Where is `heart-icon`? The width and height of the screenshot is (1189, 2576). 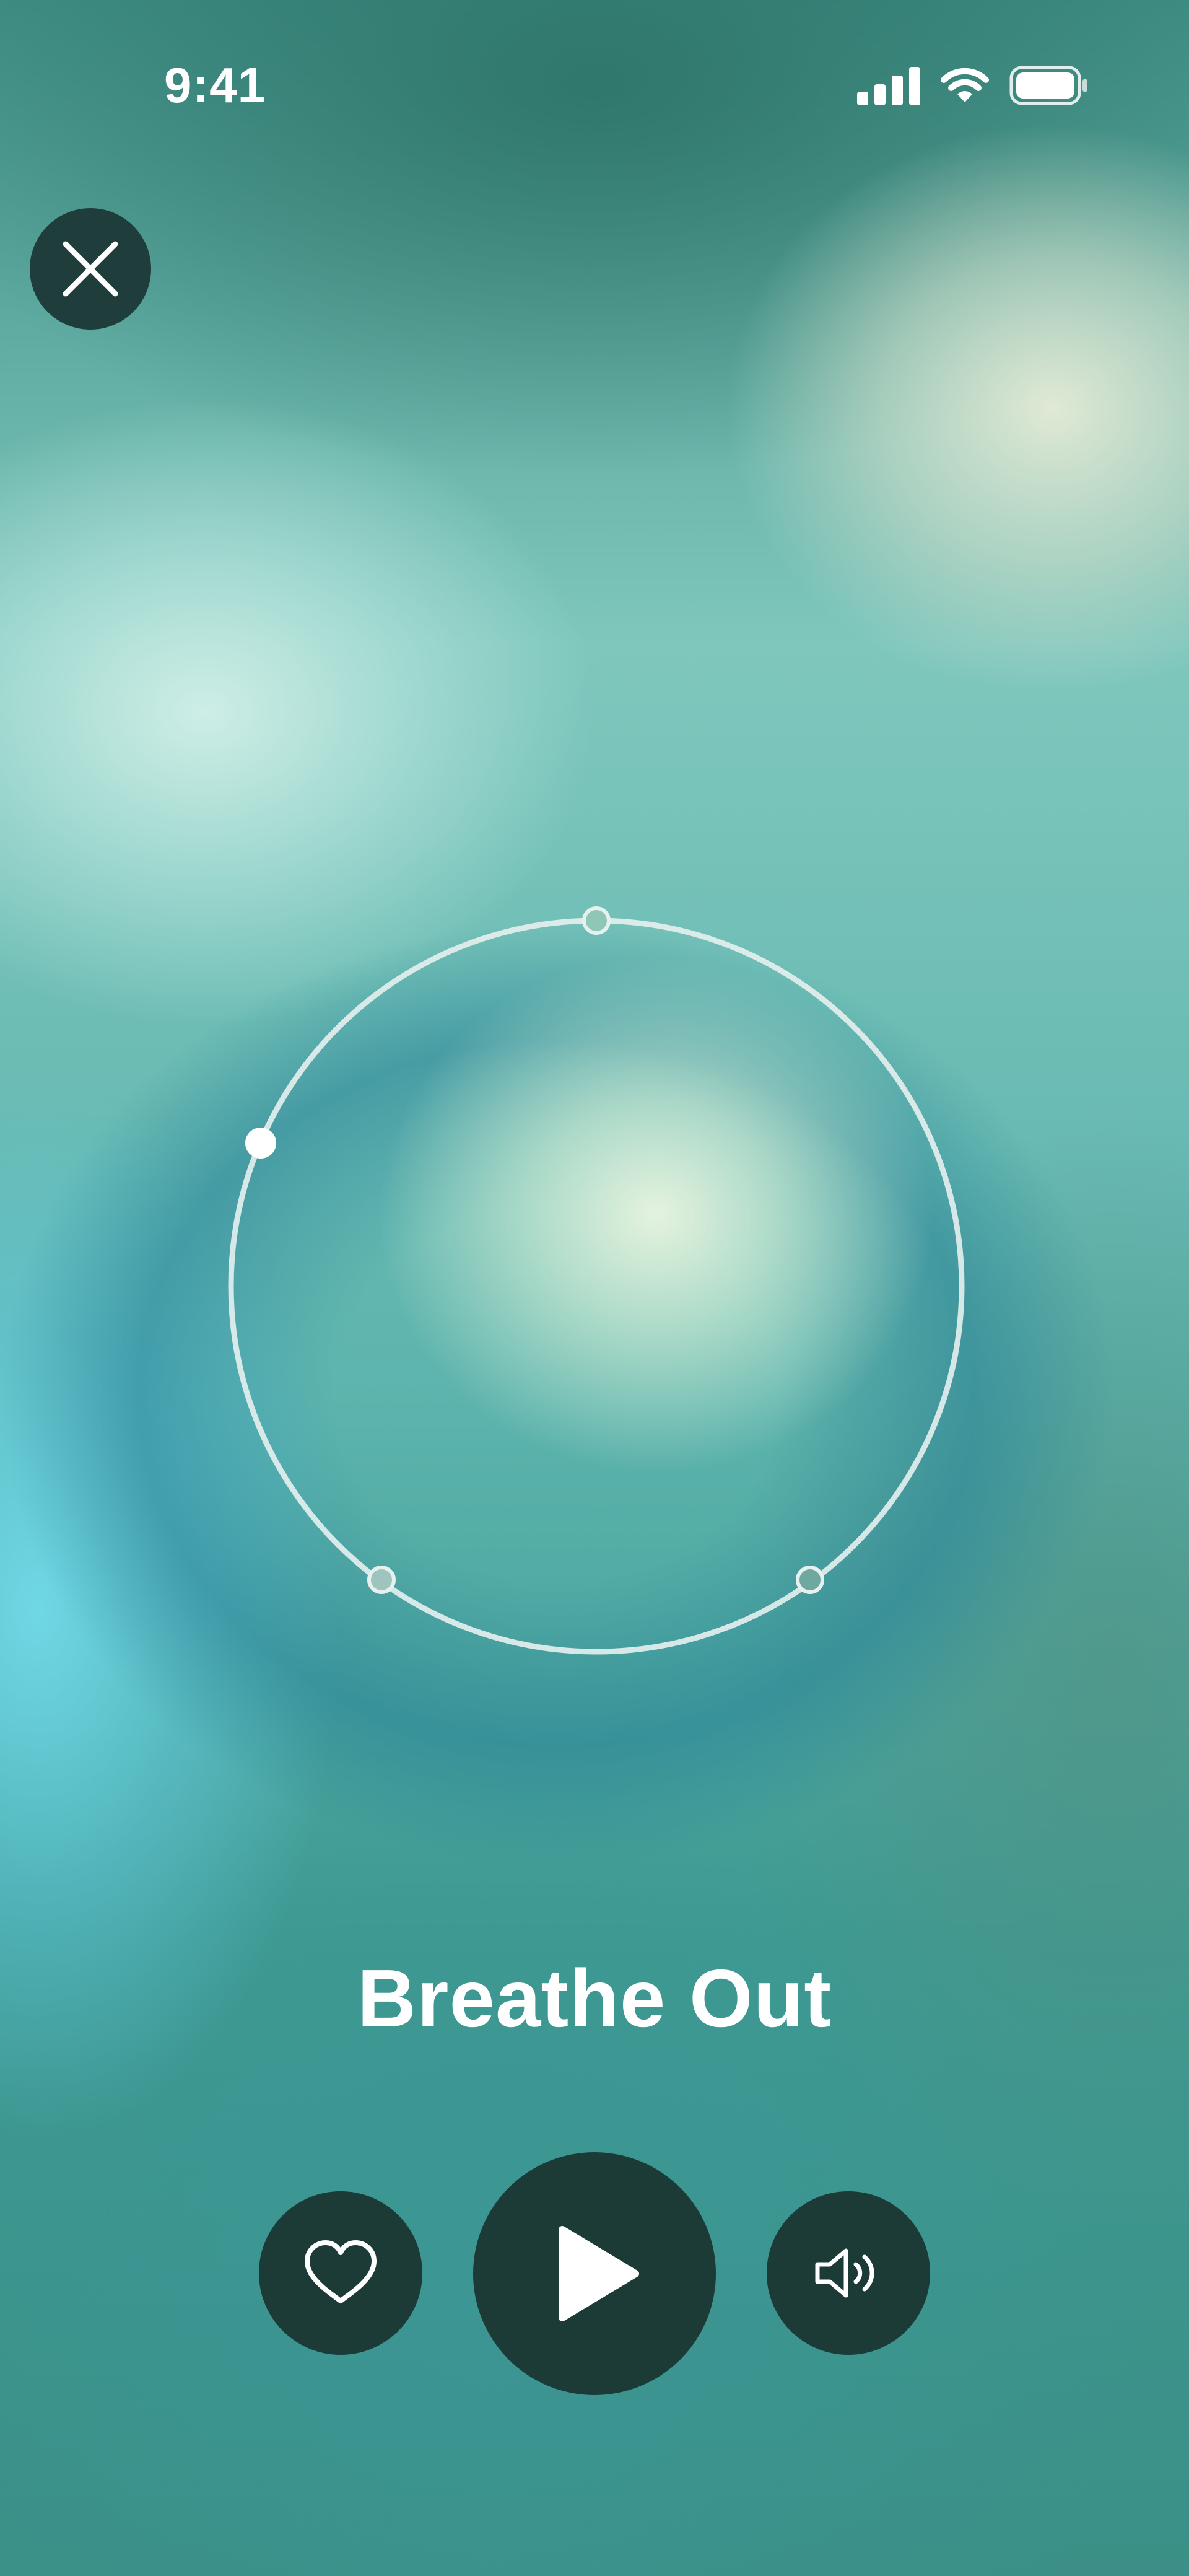 heart-icon is located at coordinates (341, 2271).